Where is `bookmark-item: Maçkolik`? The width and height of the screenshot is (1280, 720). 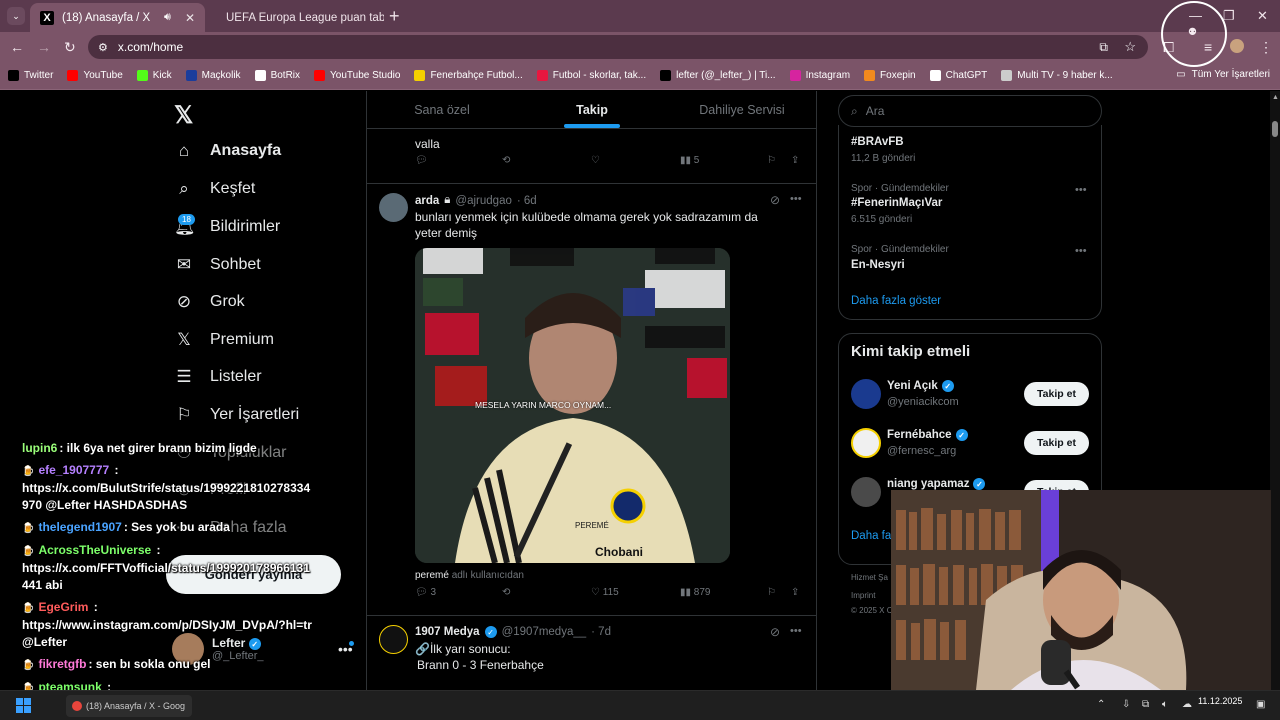 bookmark-item: Maçkolik is located at coordinates (213, 75).